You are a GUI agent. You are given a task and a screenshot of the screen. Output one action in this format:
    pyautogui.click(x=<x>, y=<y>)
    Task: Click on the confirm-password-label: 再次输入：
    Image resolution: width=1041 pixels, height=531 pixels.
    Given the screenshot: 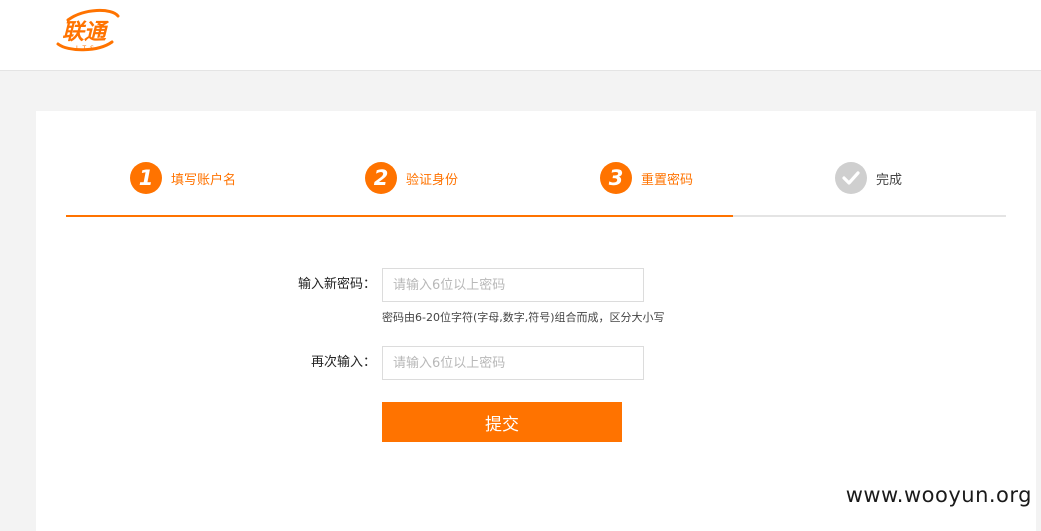 What is the action you would take?
    pyautogui.click(x=276, y=363)
    